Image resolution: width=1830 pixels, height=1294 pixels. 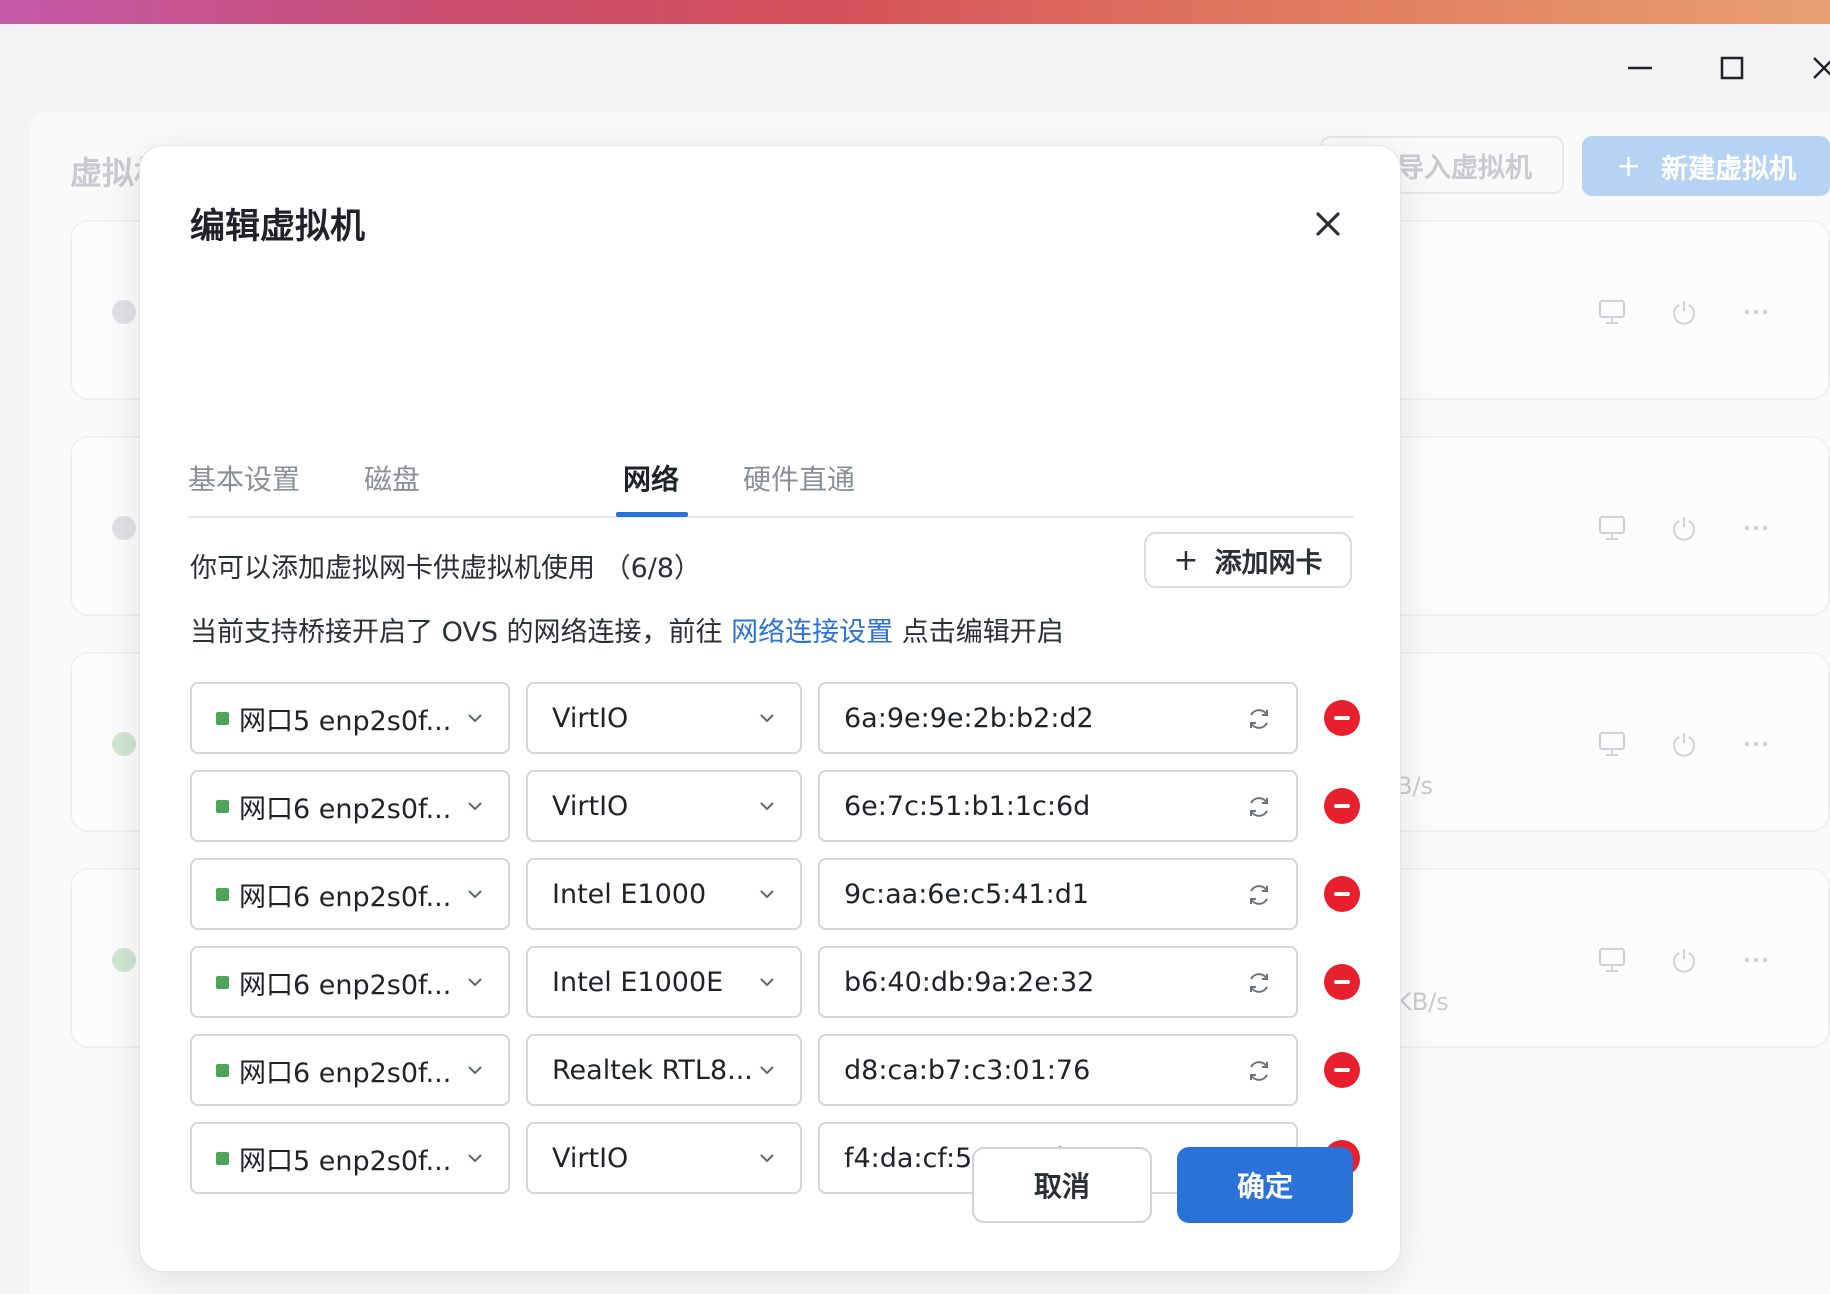 I want to click on model-value: Intel E1000E, so click(x=638, y=982).